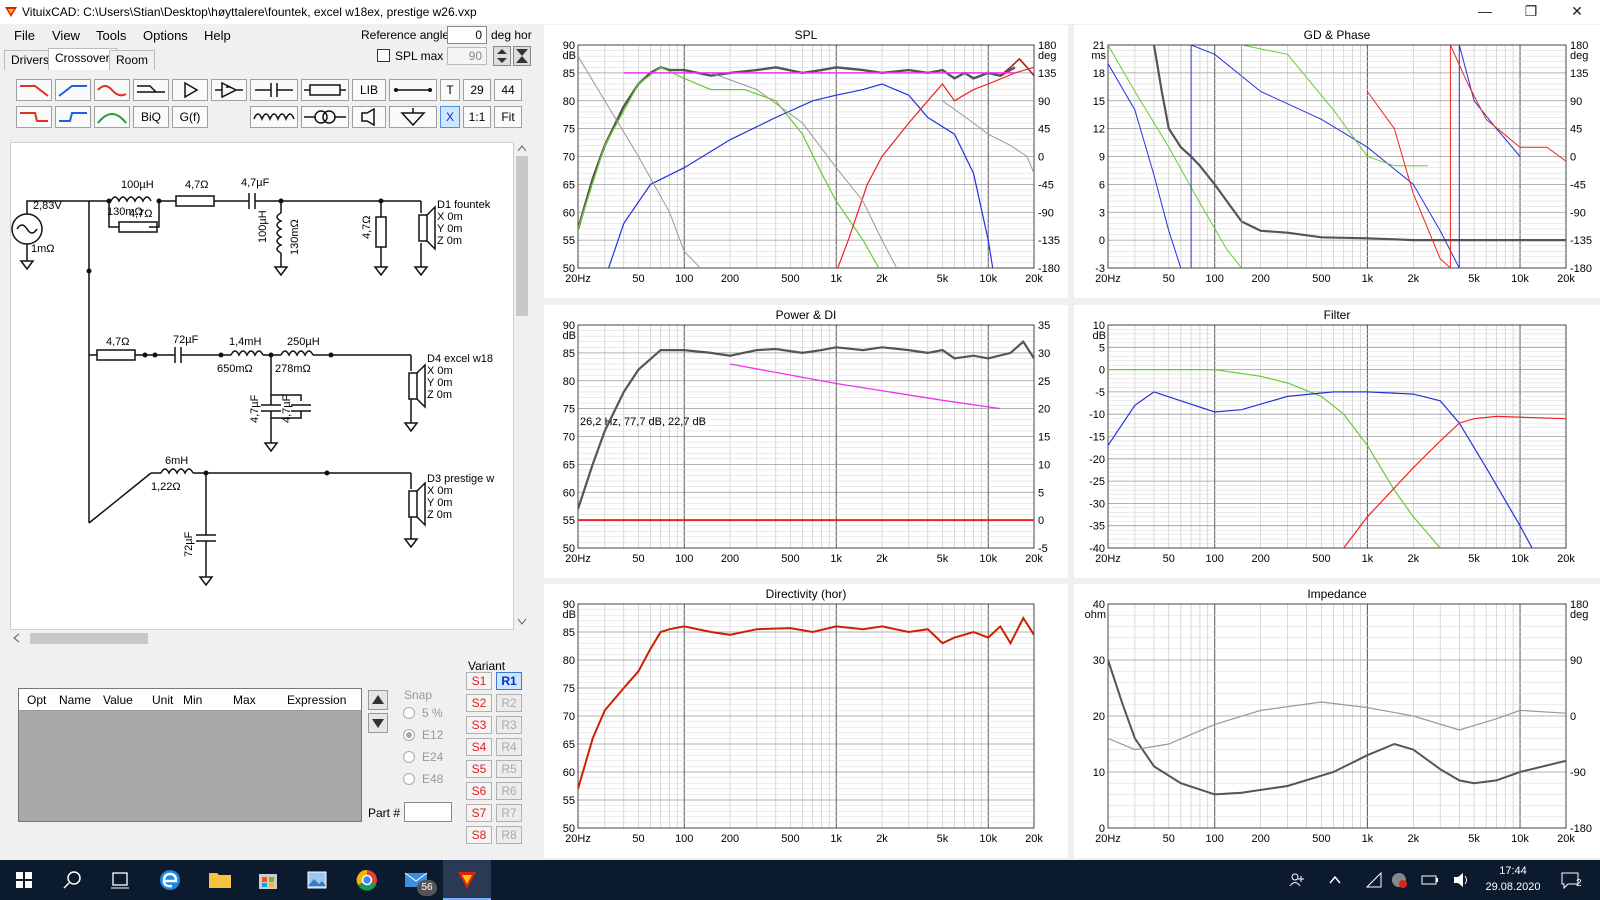 This screenshot has width=1600, height=900. Describe the element at coordinates (367, 880) in the screenshot. I see `chrome-taskbar-button` at that location.